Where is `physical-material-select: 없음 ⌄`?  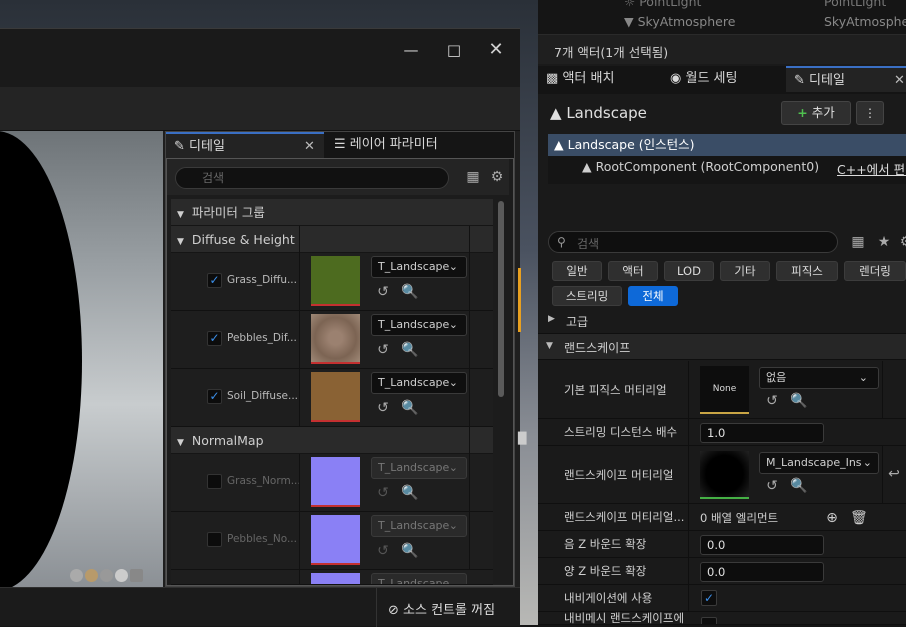 physical-material-select: 없음 ⌄ is located at coordinates (819, 378).